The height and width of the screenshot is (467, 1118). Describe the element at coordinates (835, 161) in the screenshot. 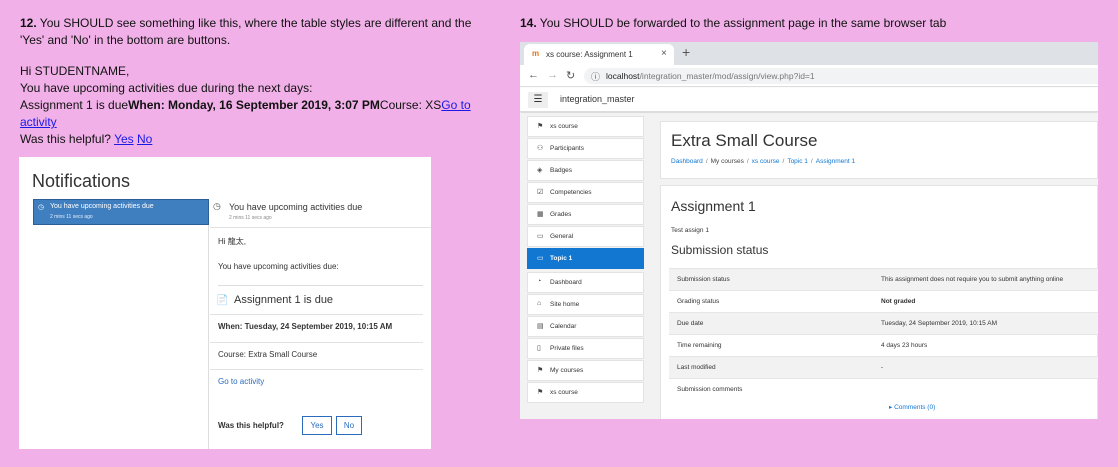

I see `breadcrumb-assignment: Assignment 1` at that location.